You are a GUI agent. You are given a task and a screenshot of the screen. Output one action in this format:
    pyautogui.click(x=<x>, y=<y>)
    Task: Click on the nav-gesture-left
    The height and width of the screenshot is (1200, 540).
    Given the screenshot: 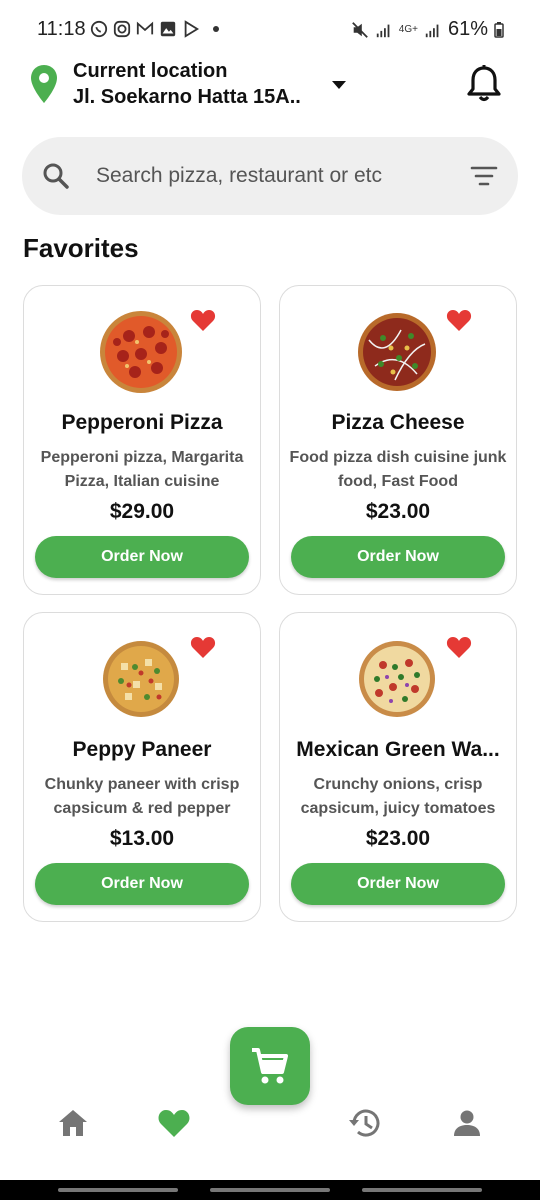 What is the action you would take?
    pyautogui.click(x=118, y=1190)
    